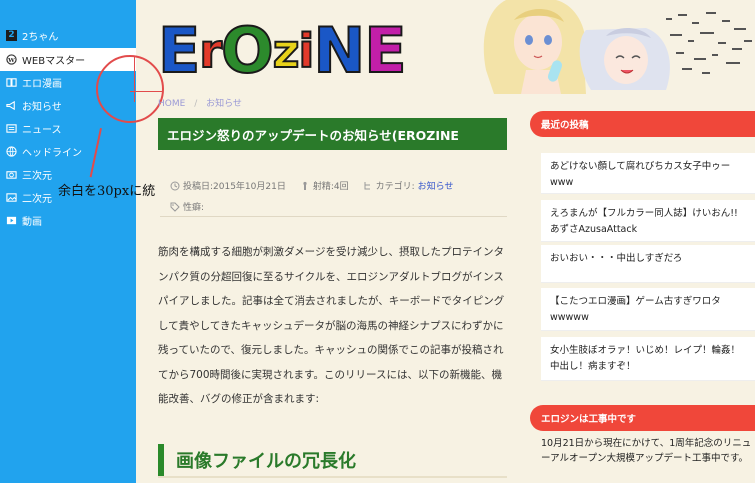  What do you see at coordinates (286, 51) in the screenshot?
I see `logo-letter-z: z` at bounding box center [286, 51].